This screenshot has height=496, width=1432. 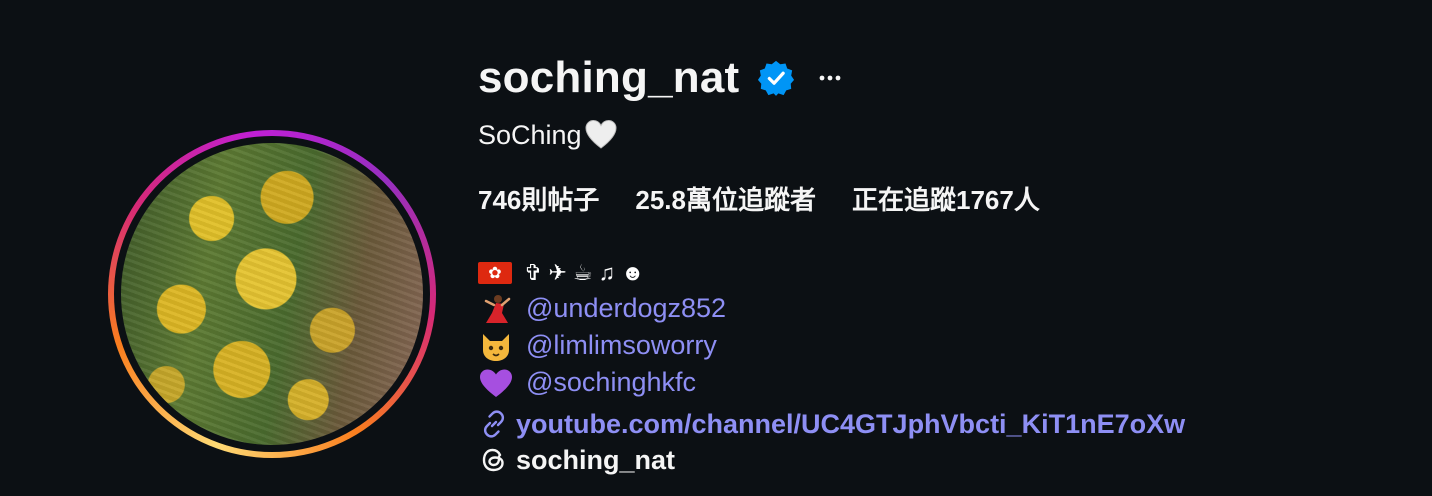 I want to click on bio-symbols-line: ✿ ✞ ✈ ☕ ♫ ☻, so click(x=602, y=273).